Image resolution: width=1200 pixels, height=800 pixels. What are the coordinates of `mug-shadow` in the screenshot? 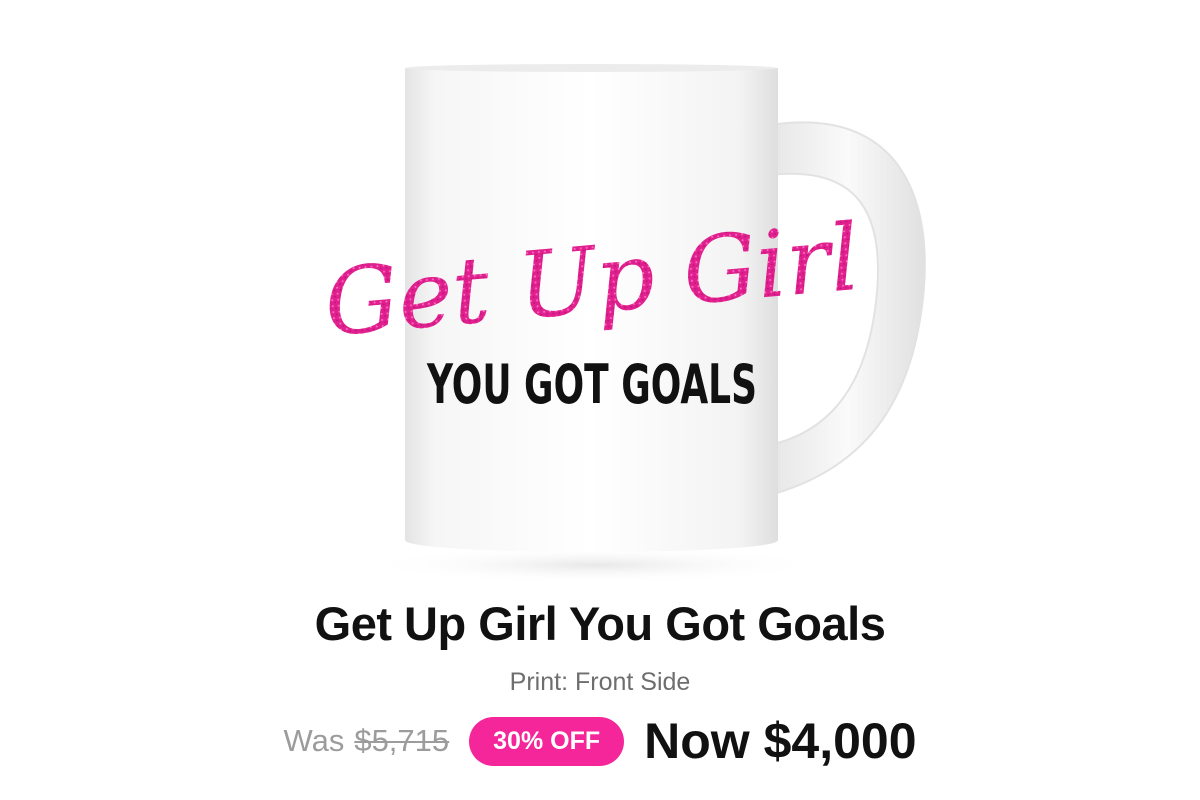 It's located at (595, 565).